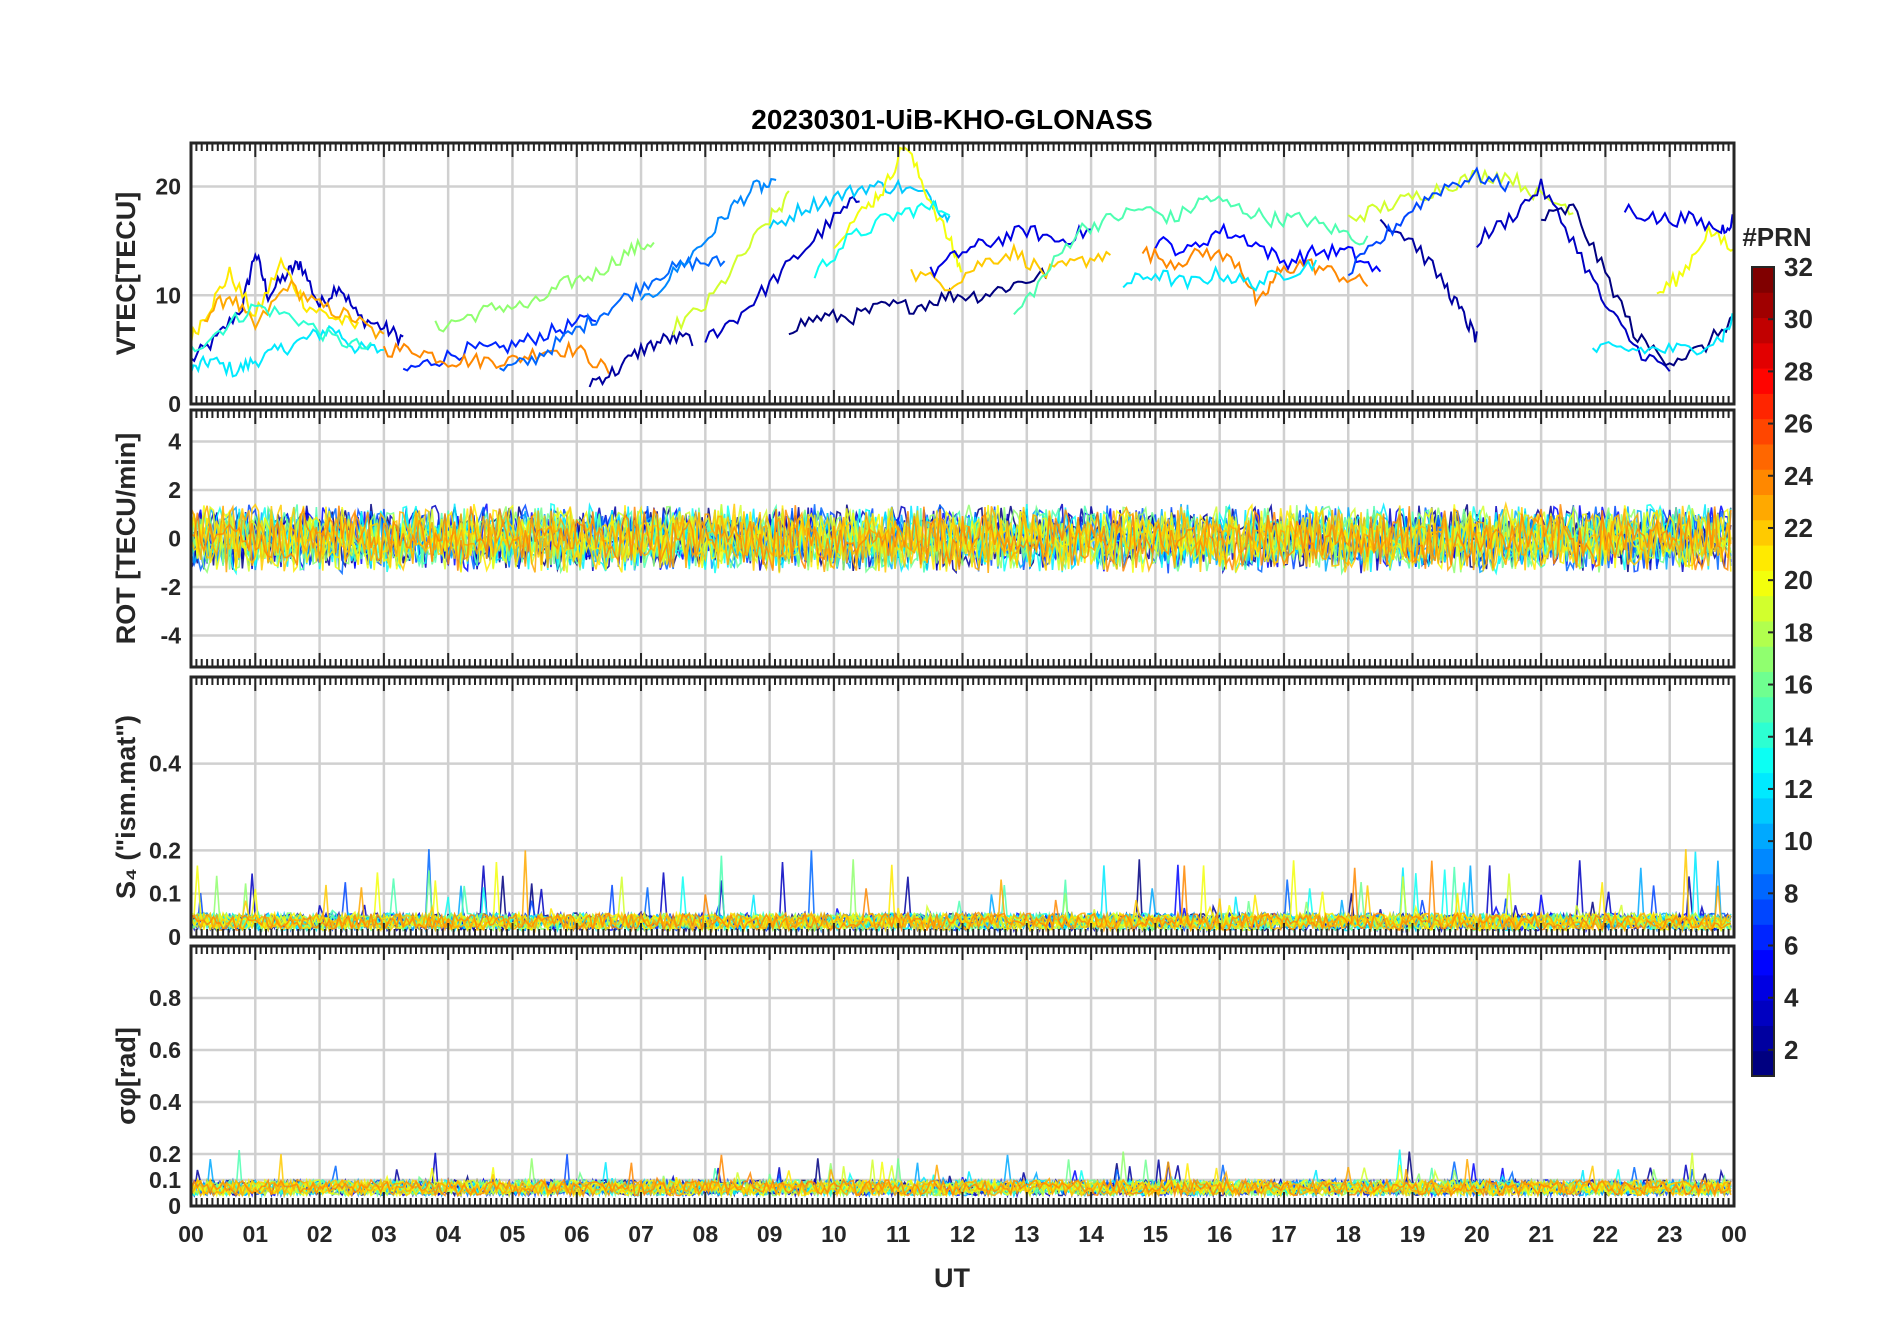 This screenshot has height=1330, width=1902. Describe the element at coordinates (1791, 946) in the screenshot. I see `colorbar-tick-label: 6` at that location.